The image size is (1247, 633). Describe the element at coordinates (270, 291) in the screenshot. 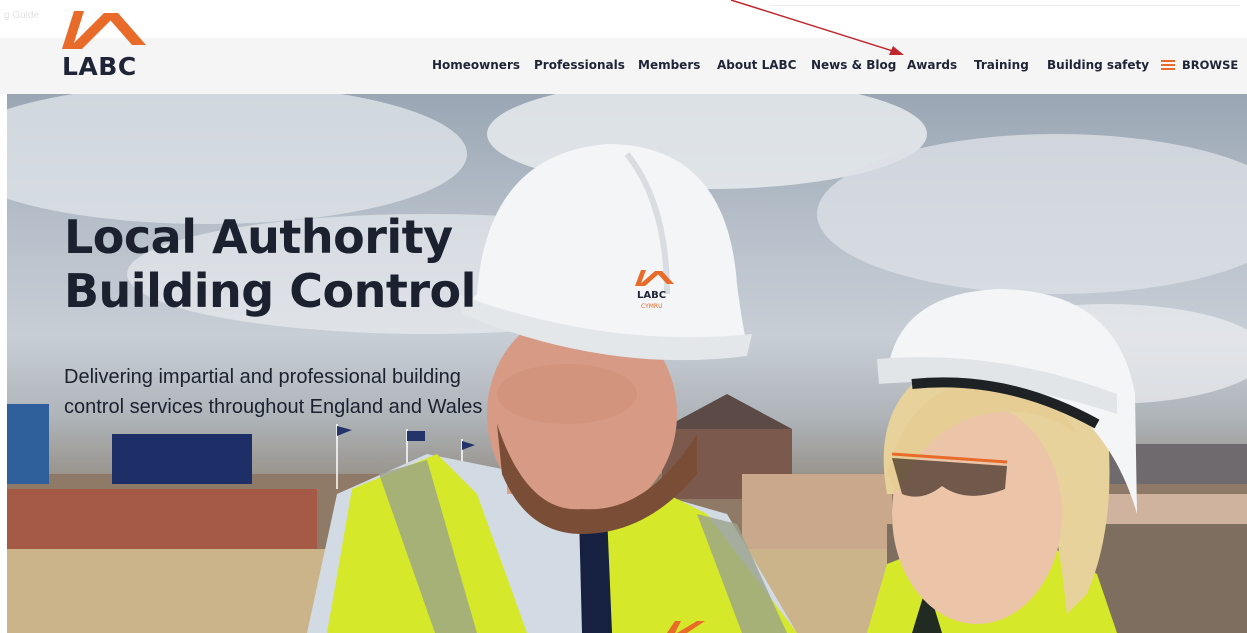

I see `hero-title-line2: Building Control` at that location.